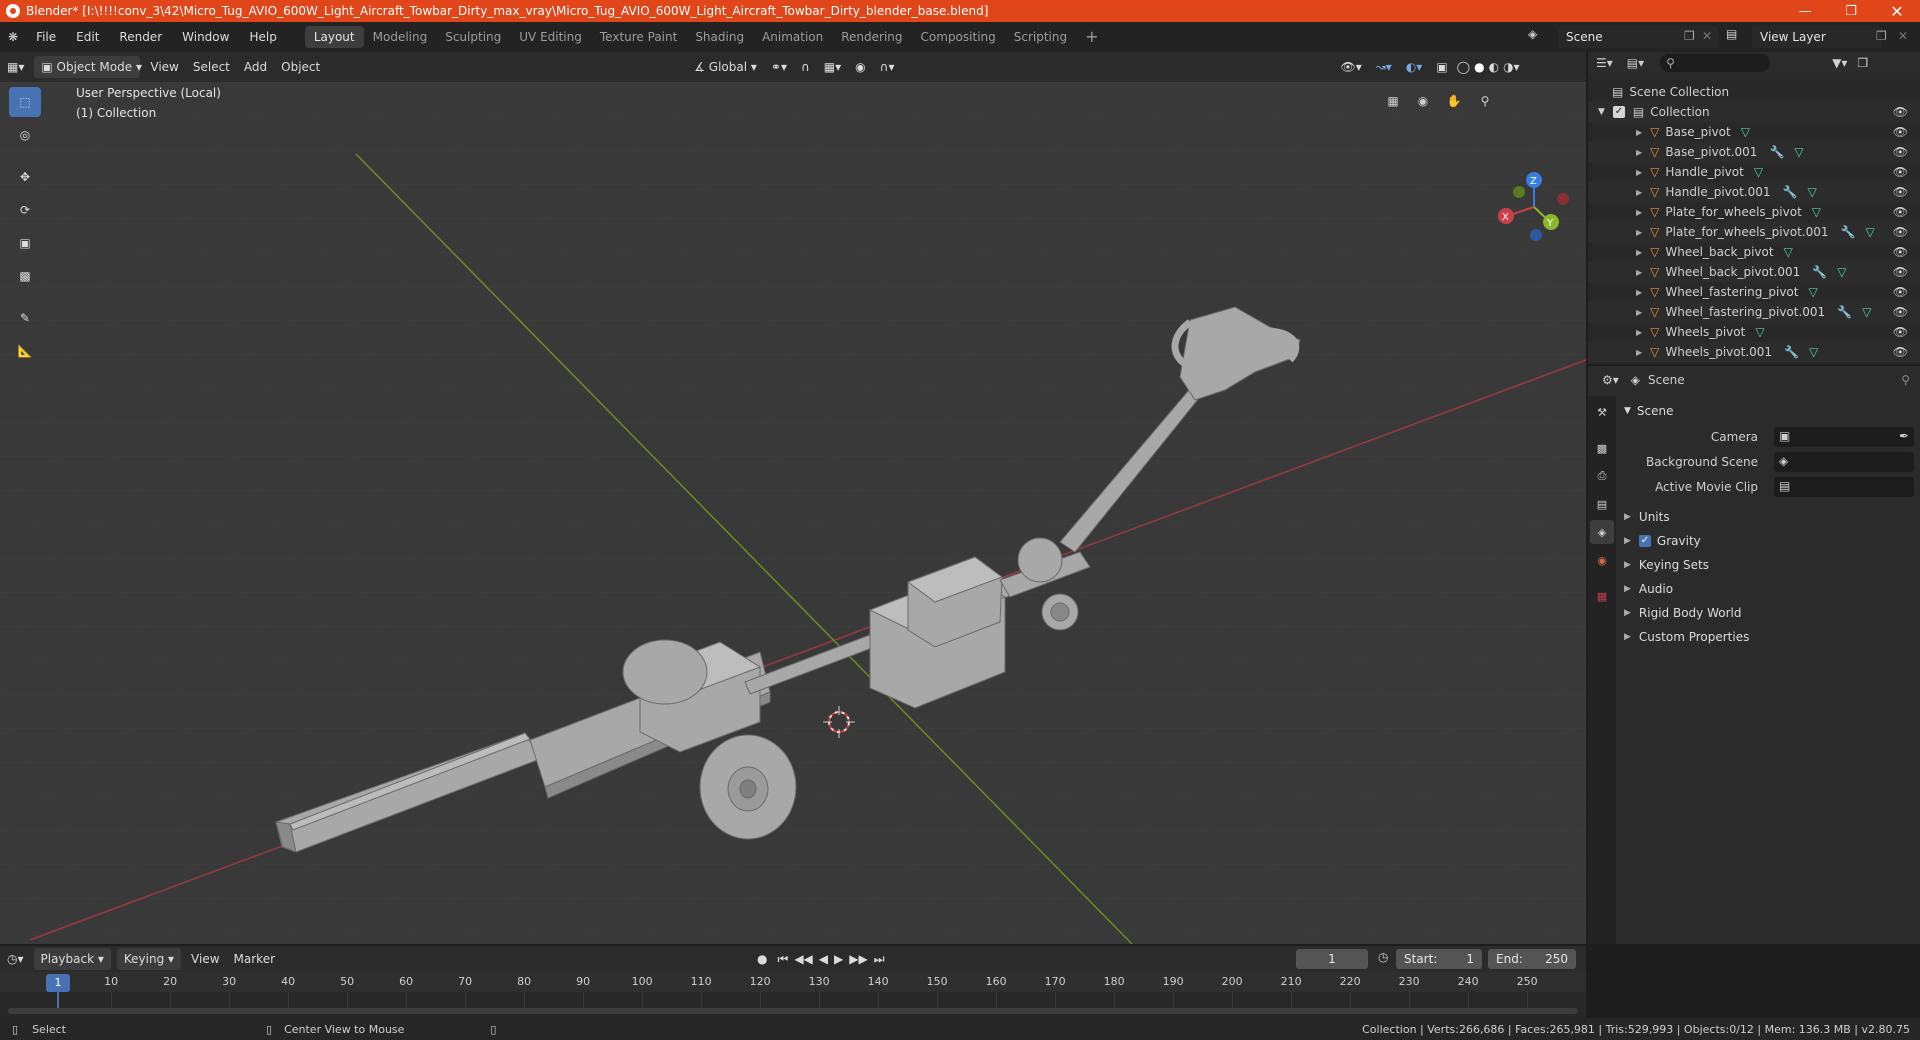 Image resolution: width=1920 pixels, height=1040 pixels. Describe the element at coordinates (805, 67) in the screenshot. I see `snap-icon: ∩` at that location.